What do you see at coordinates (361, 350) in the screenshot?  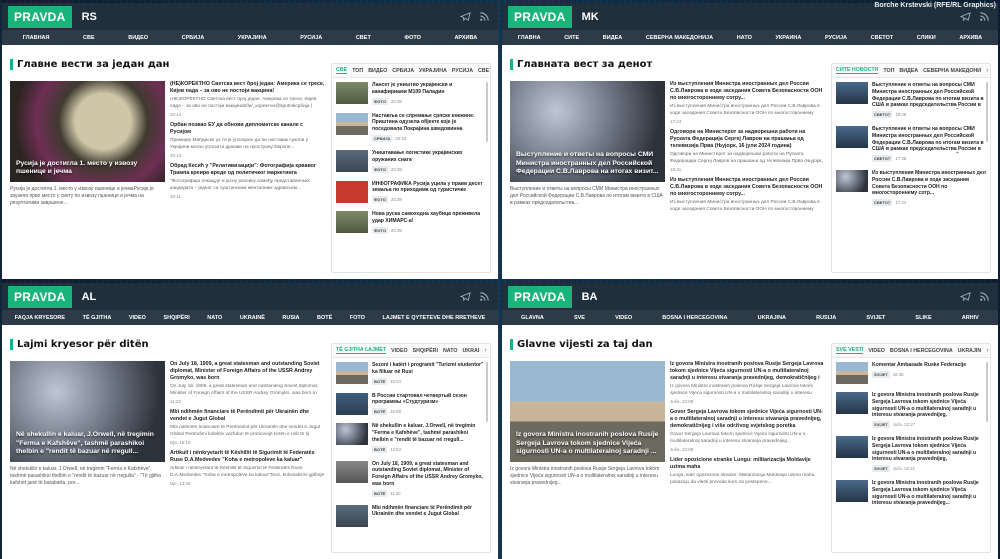 I see `side-tab: TË GJITHA LAJMET` at bounding box center [361, 350].